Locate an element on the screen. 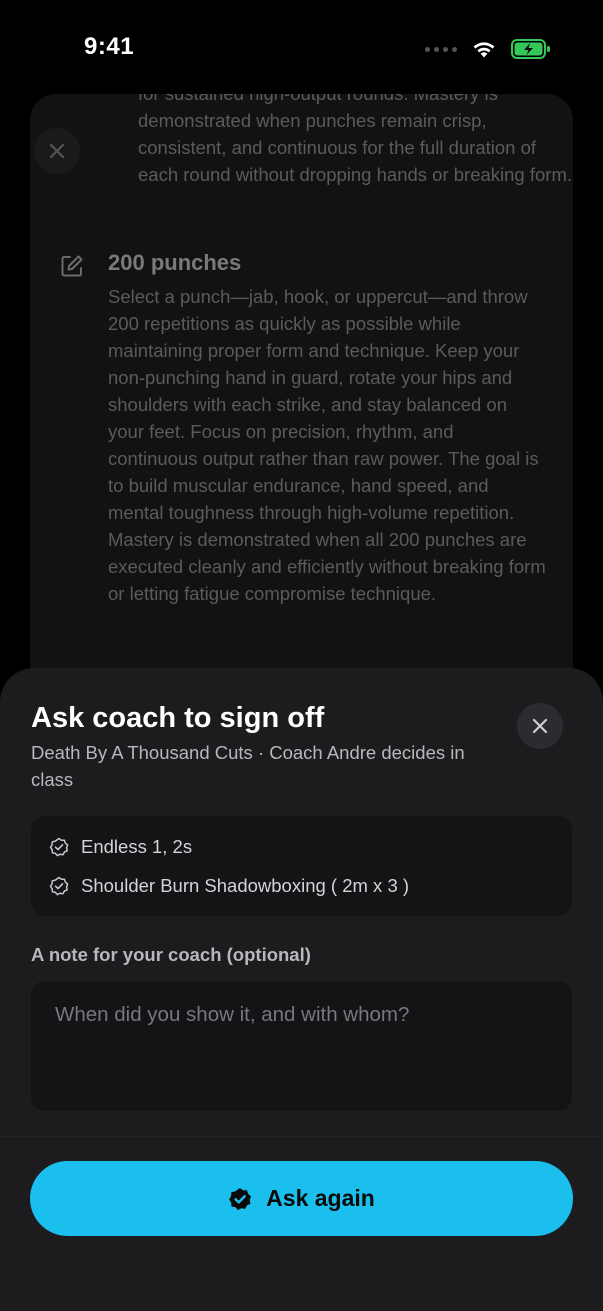  status-icons is located at coordinates (488, 49).